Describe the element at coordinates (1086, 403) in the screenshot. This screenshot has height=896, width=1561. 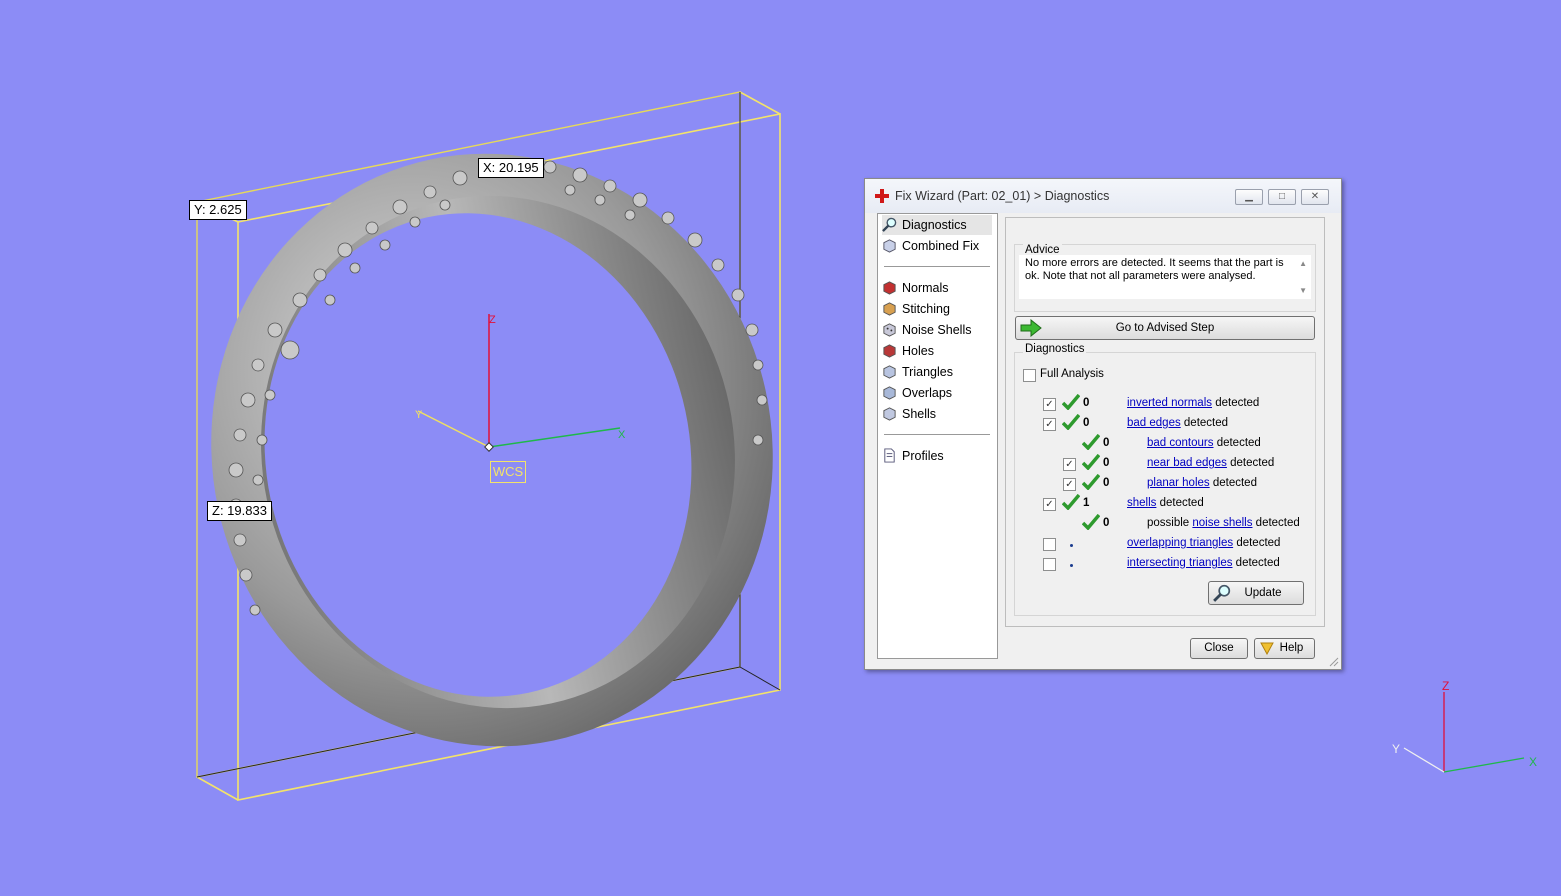
I see `inverted-normals-count: 0` at that location.